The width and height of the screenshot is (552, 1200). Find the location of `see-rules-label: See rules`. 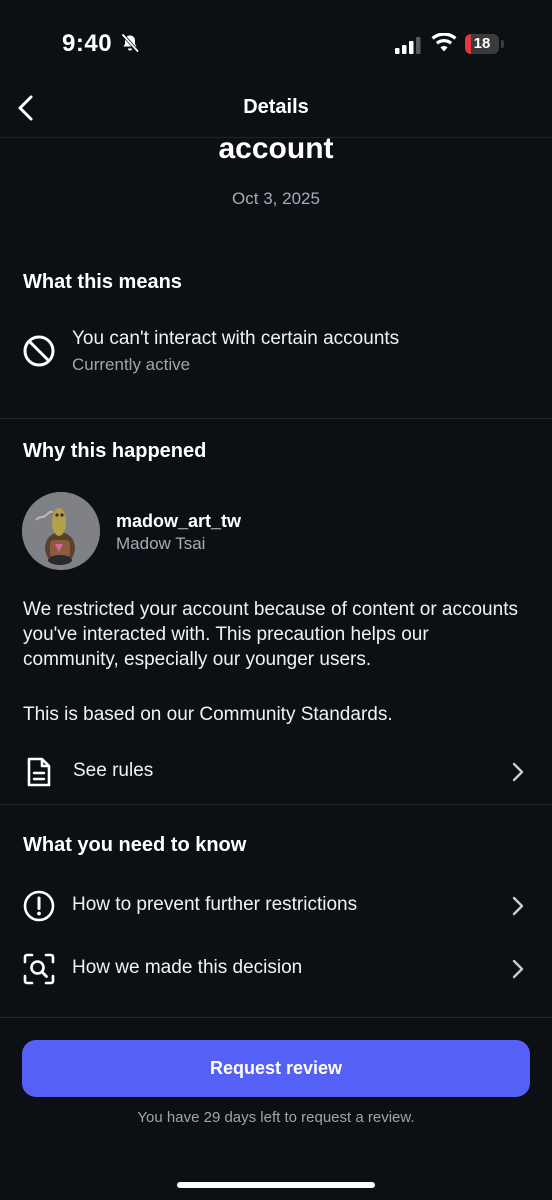

see-rules-label: See rules is located at coordinates (113, 770).